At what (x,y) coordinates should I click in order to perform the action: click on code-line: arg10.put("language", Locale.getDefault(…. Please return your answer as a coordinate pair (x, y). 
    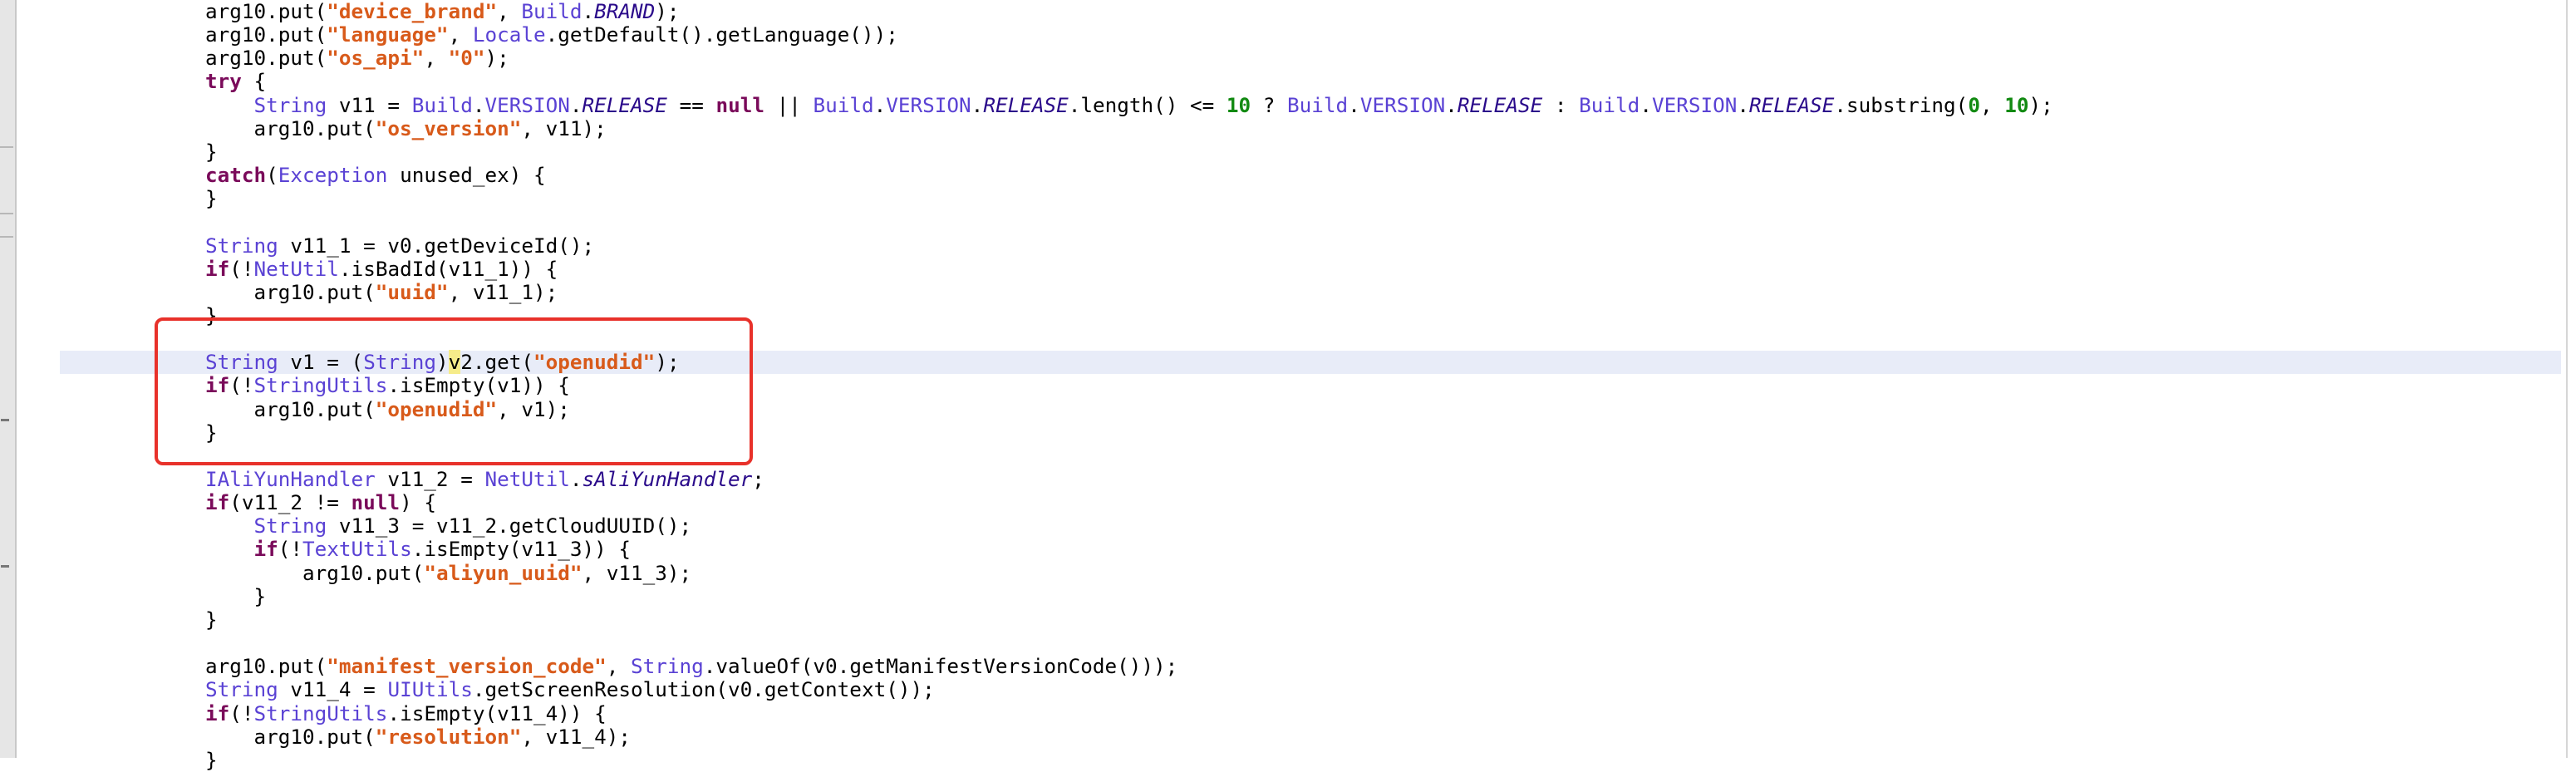
    Looking at the image, I should click on (1310, 35).